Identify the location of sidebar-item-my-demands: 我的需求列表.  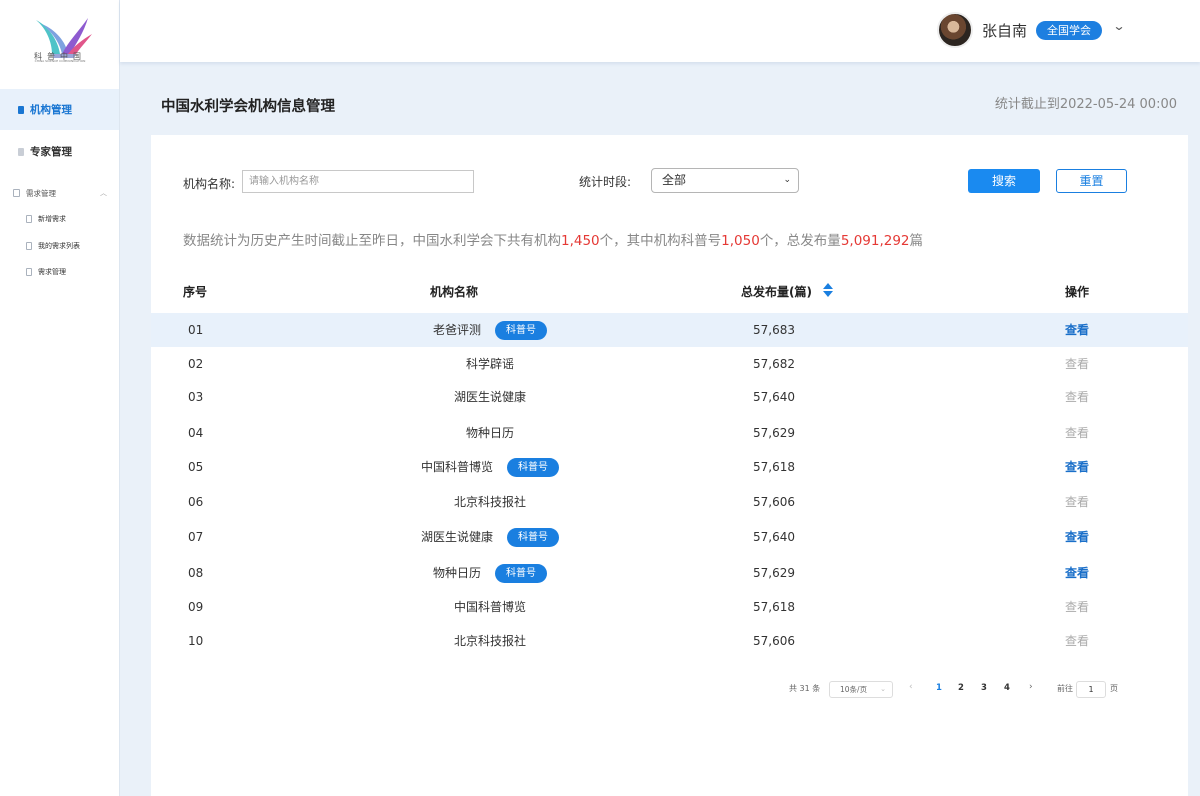
(59, 246).